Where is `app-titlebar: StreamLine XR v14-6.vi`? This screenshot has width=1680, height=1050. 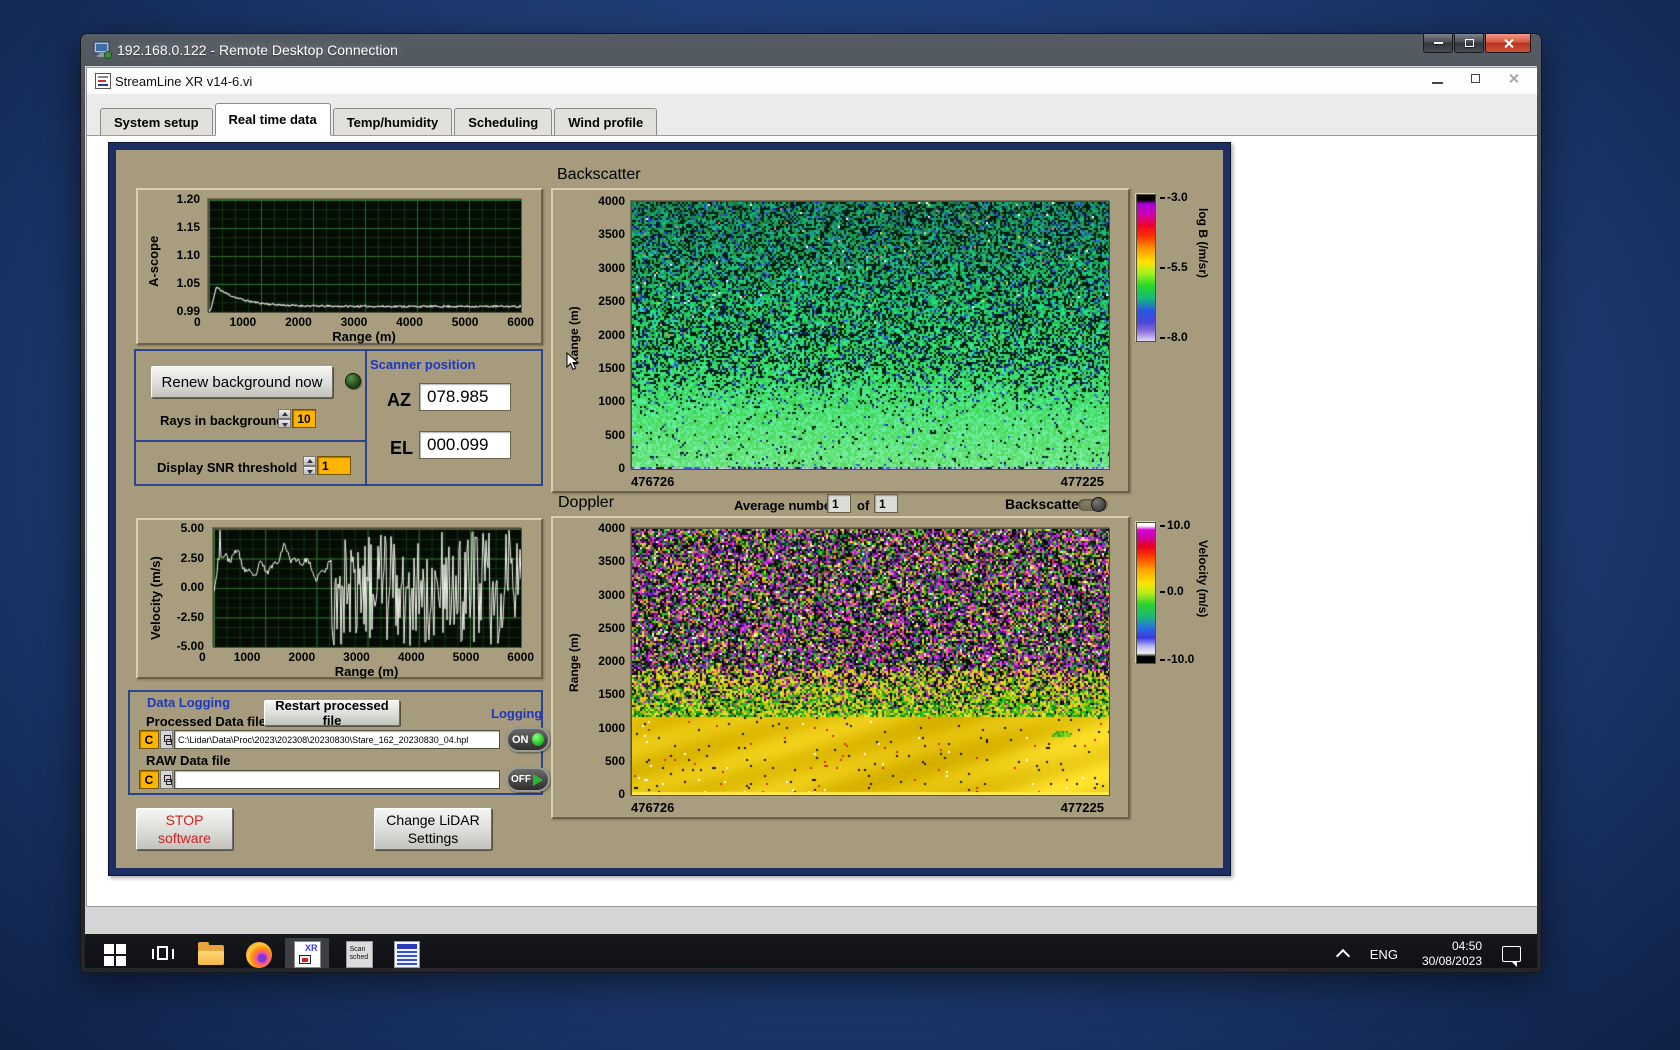 app-titlebar: StreamLine XR v14-6.vi is located at coordinates (812, 81).